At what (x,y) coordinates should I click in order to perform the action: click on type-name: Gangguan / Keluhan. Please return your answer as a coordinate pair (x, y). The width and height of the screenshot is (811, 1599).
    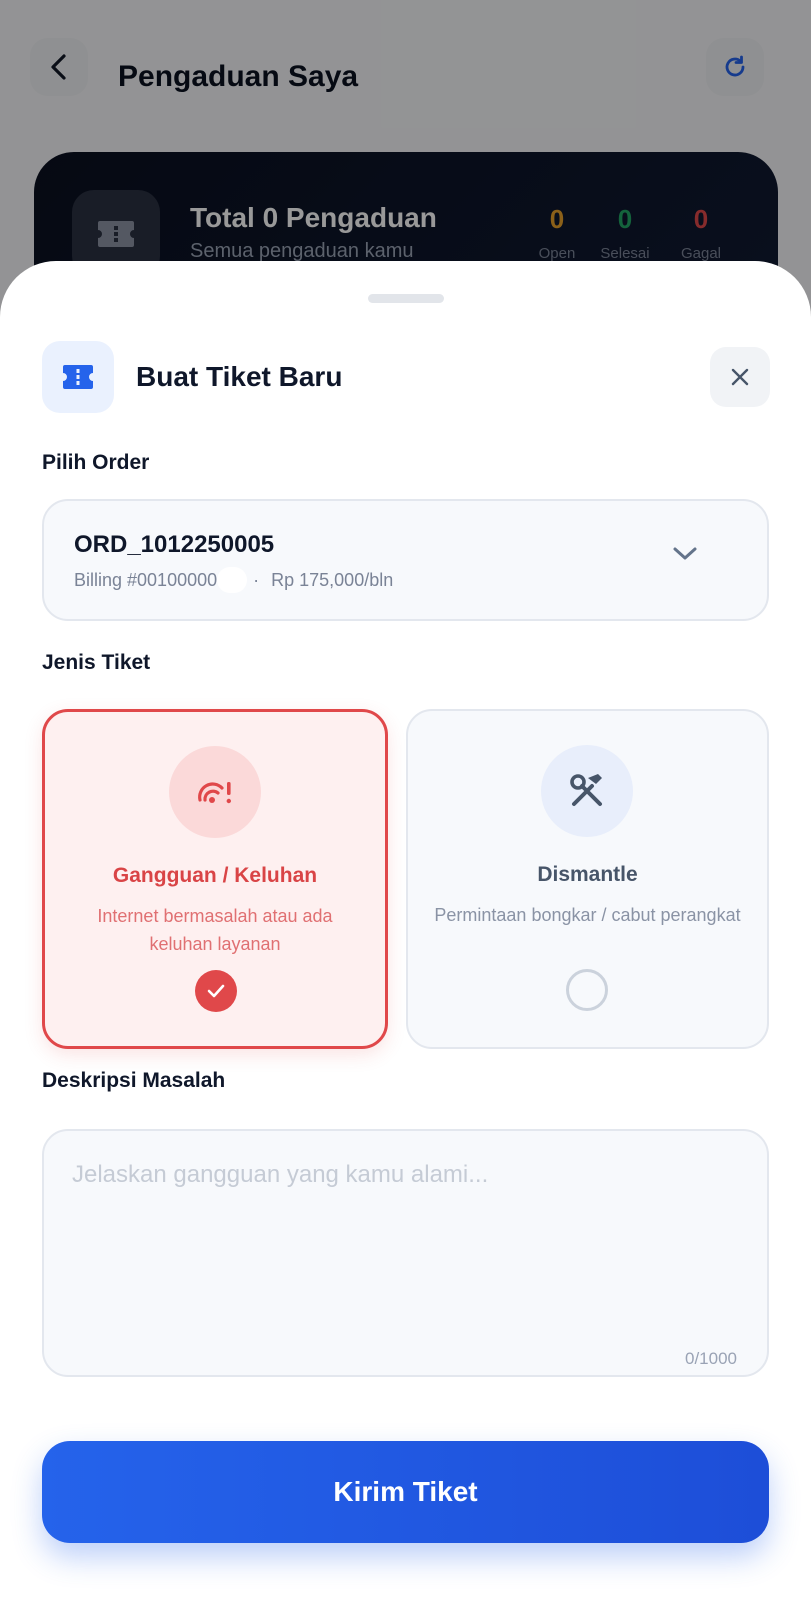
    Looking at the image, I should click on (215, 875).